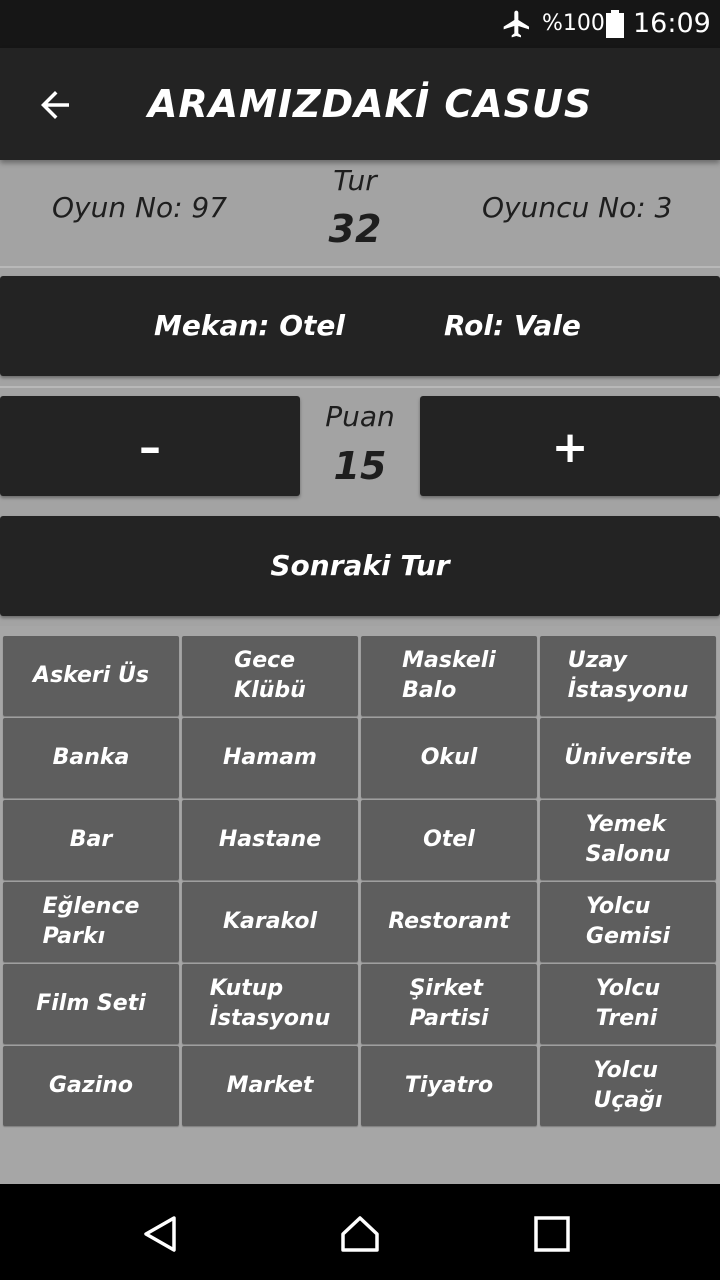 The height and width of the screenshot is (1280, 720). I want to click on location-label: Okul, so click(449, 757).